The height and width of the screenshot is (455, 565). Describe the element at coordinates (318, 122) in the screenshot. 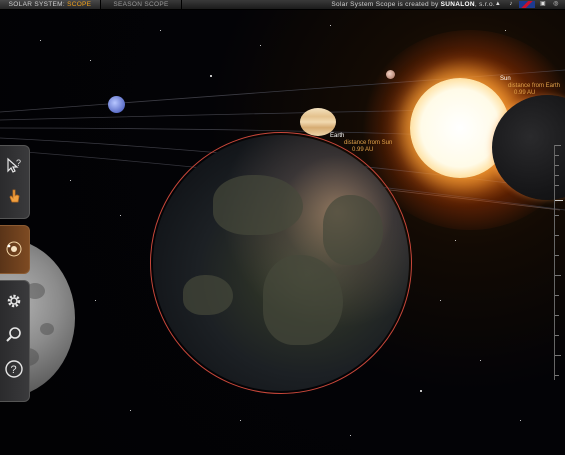

I see `jupiter` at that location.